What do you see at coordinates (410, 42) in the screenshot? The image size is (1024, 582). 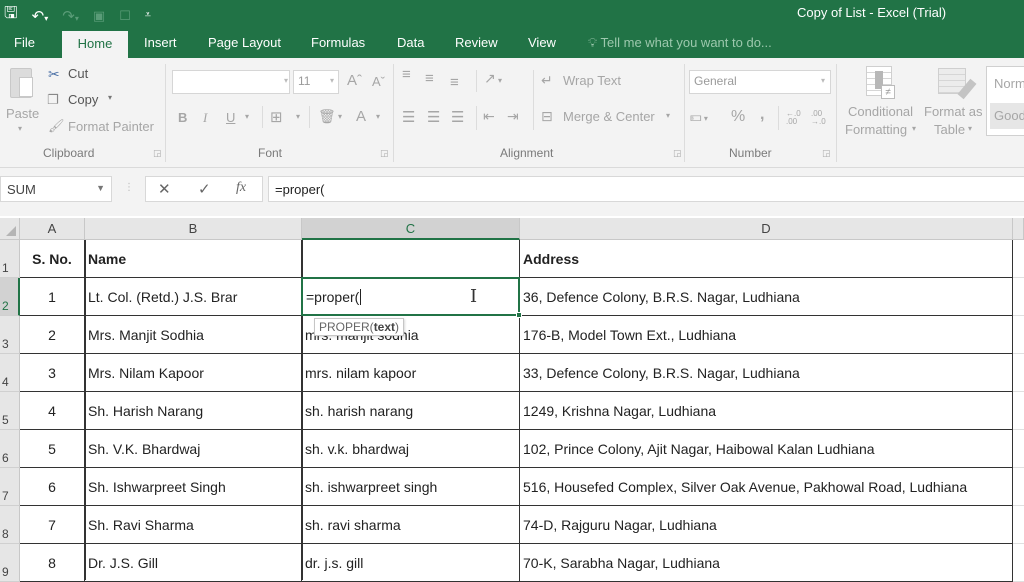 I see `tab-data: Data` at bounding box center [410, 42].